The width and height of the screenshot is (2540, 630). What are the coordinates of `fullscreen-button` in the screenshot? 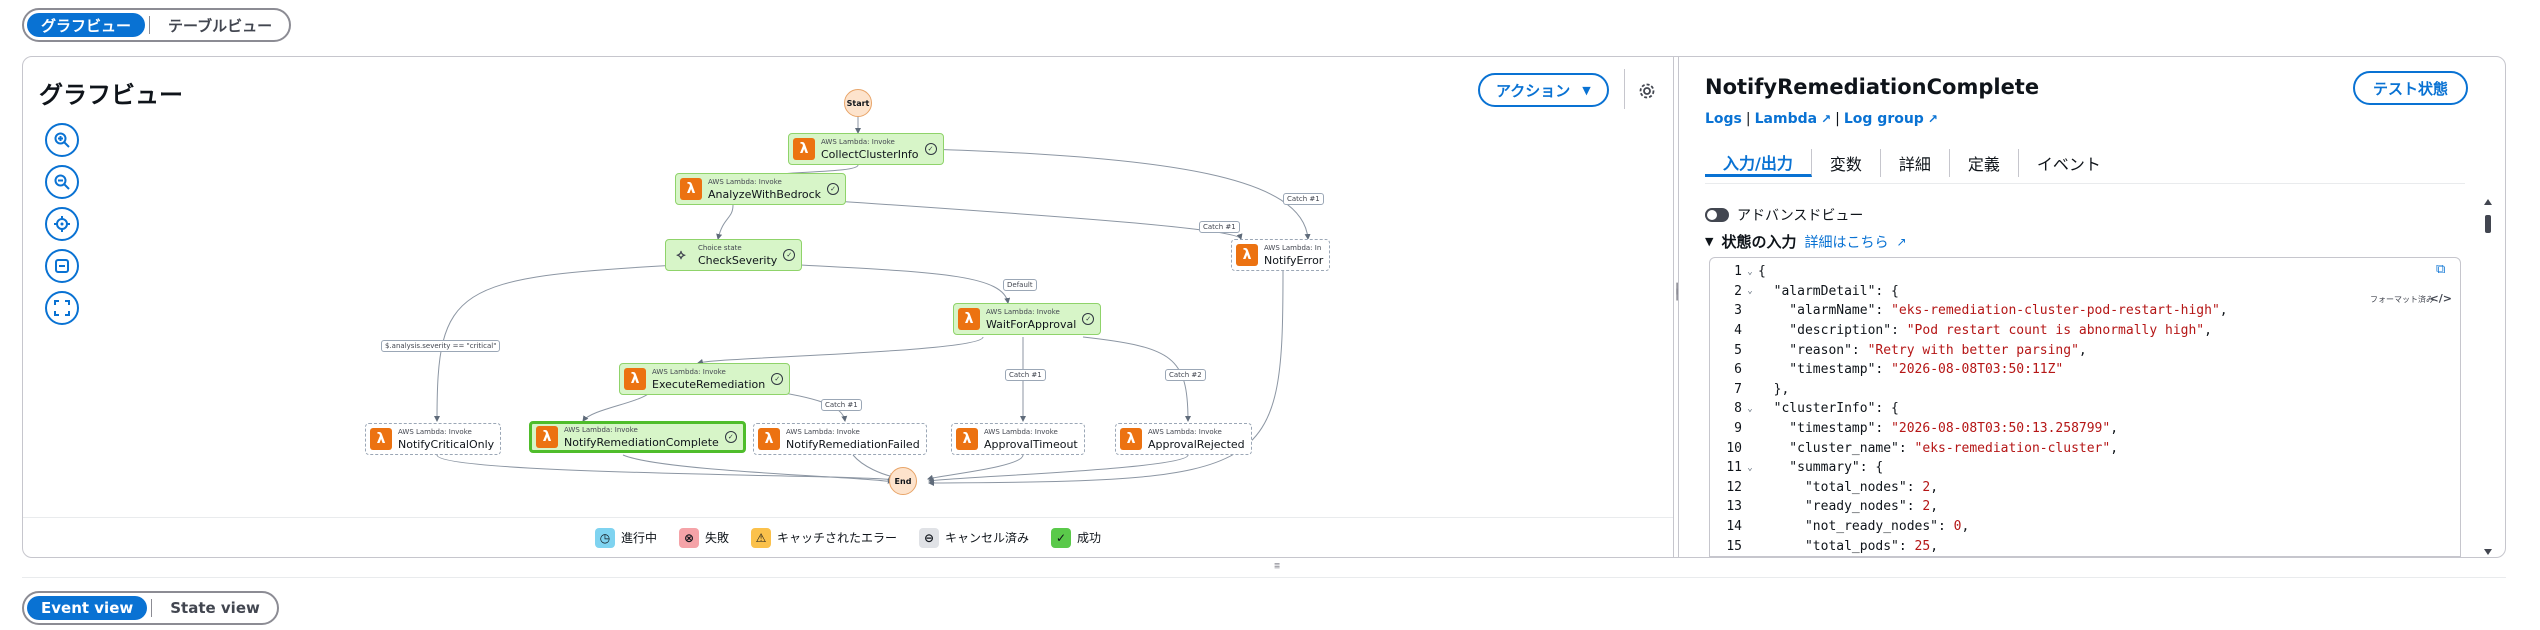 It's located at (62, 308).